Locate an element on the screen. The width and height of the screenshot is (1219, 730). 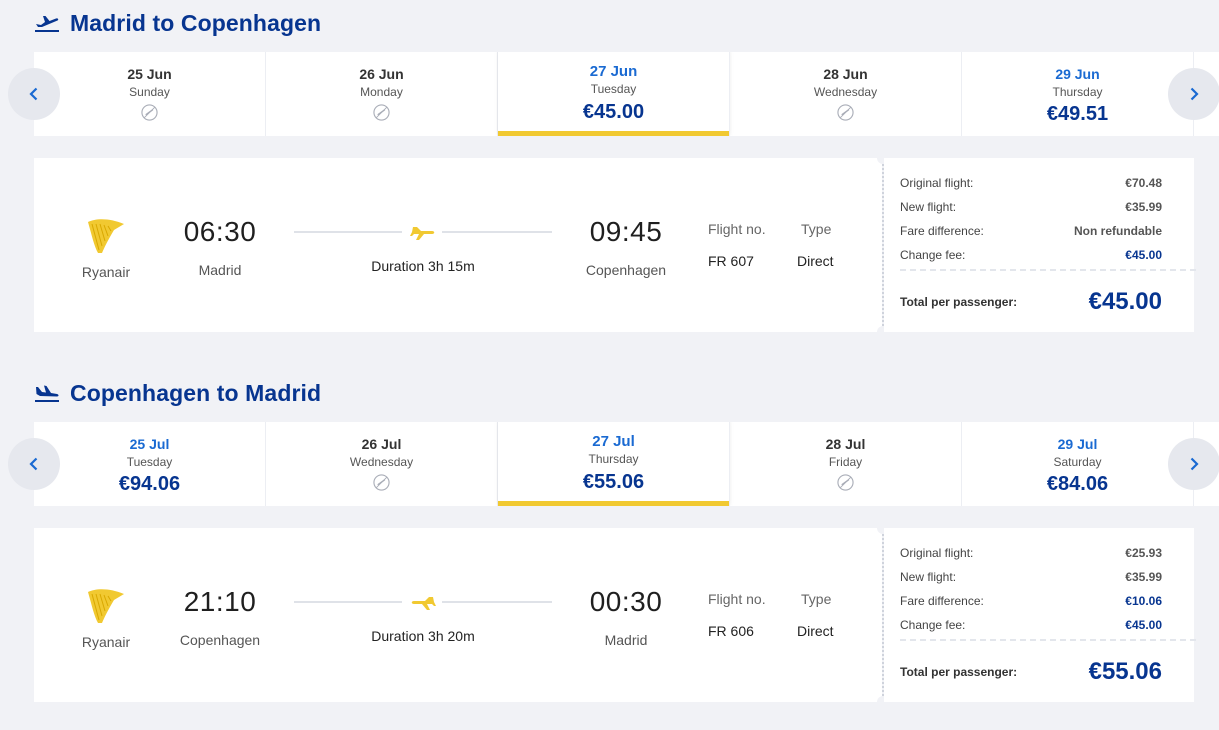
weekday-label: Friday is located at coordinates (845, 462).